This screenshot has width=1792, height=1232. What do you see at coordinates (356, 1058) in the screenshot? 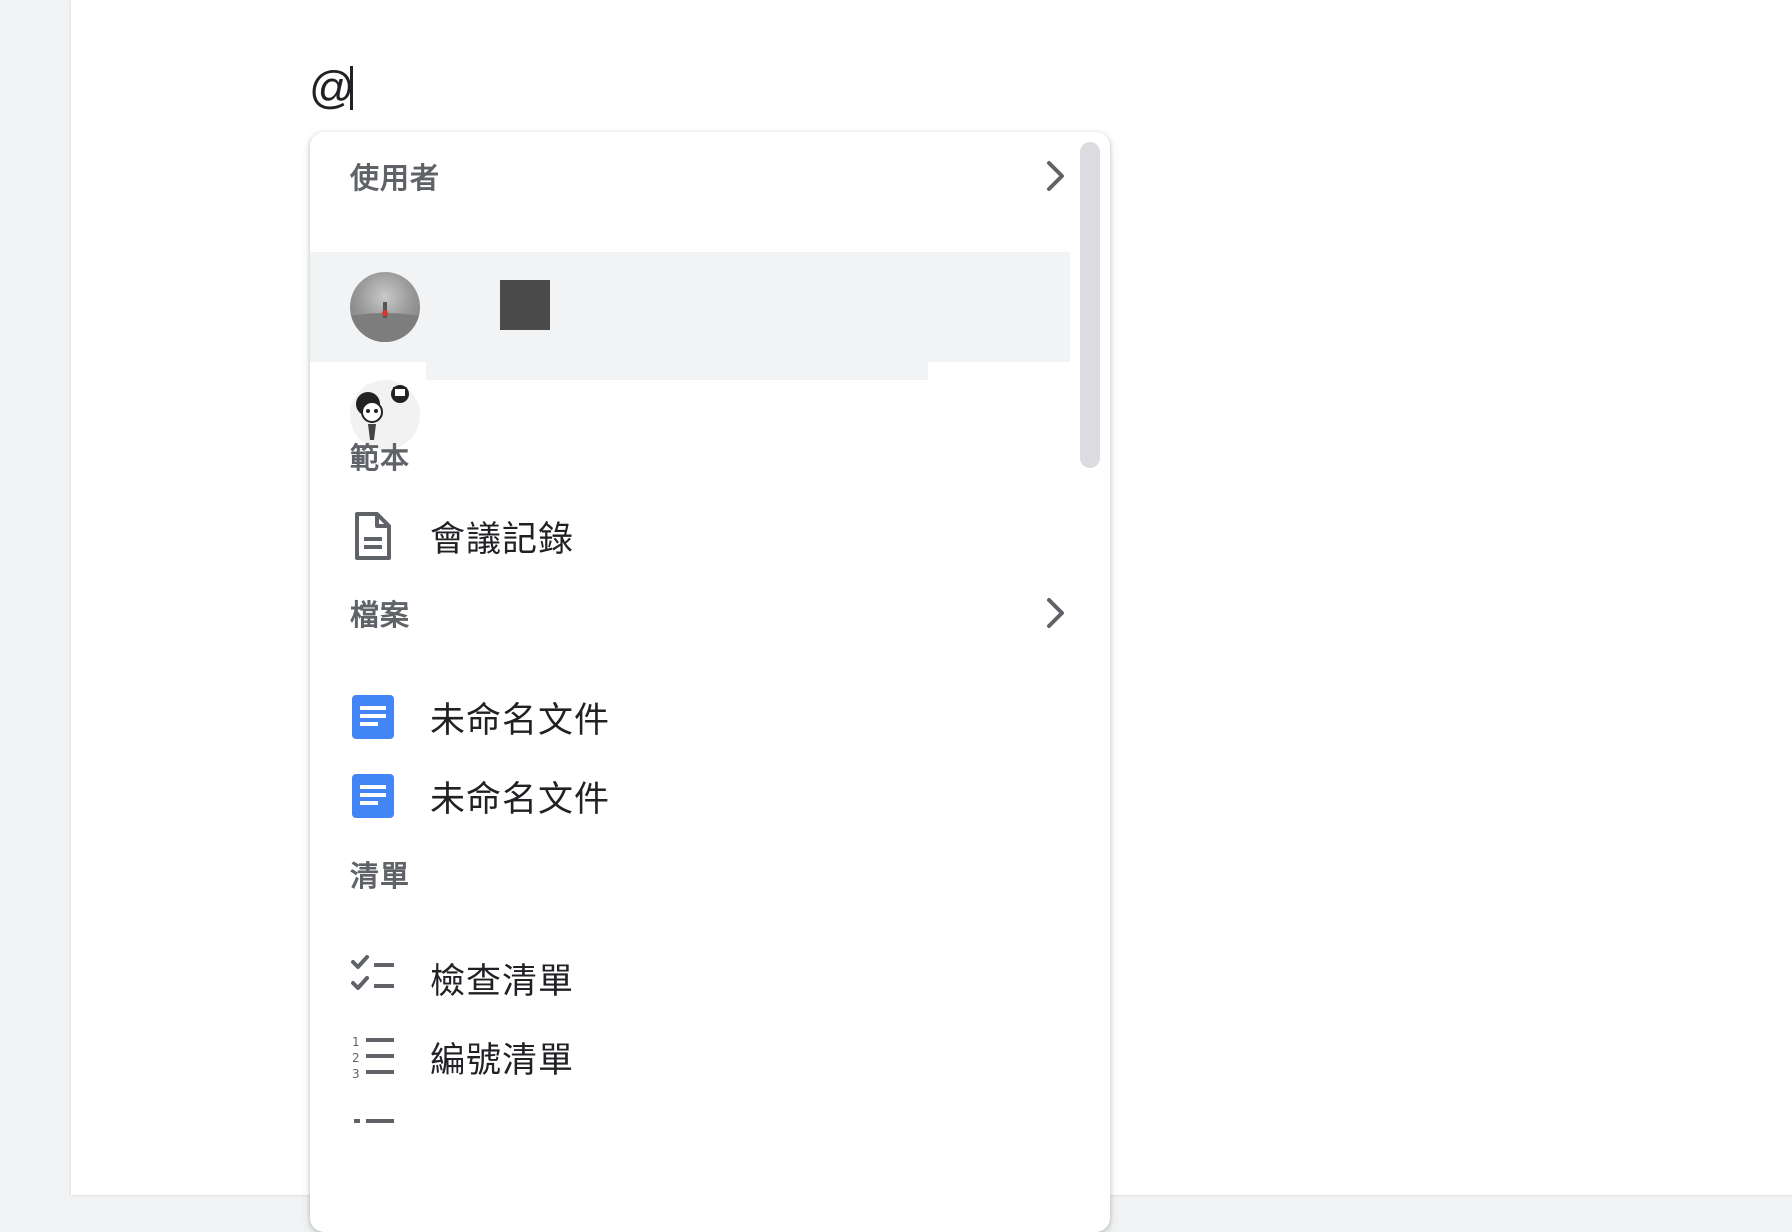
I see `svg-text: 2` at bounding box center [356, 1058].